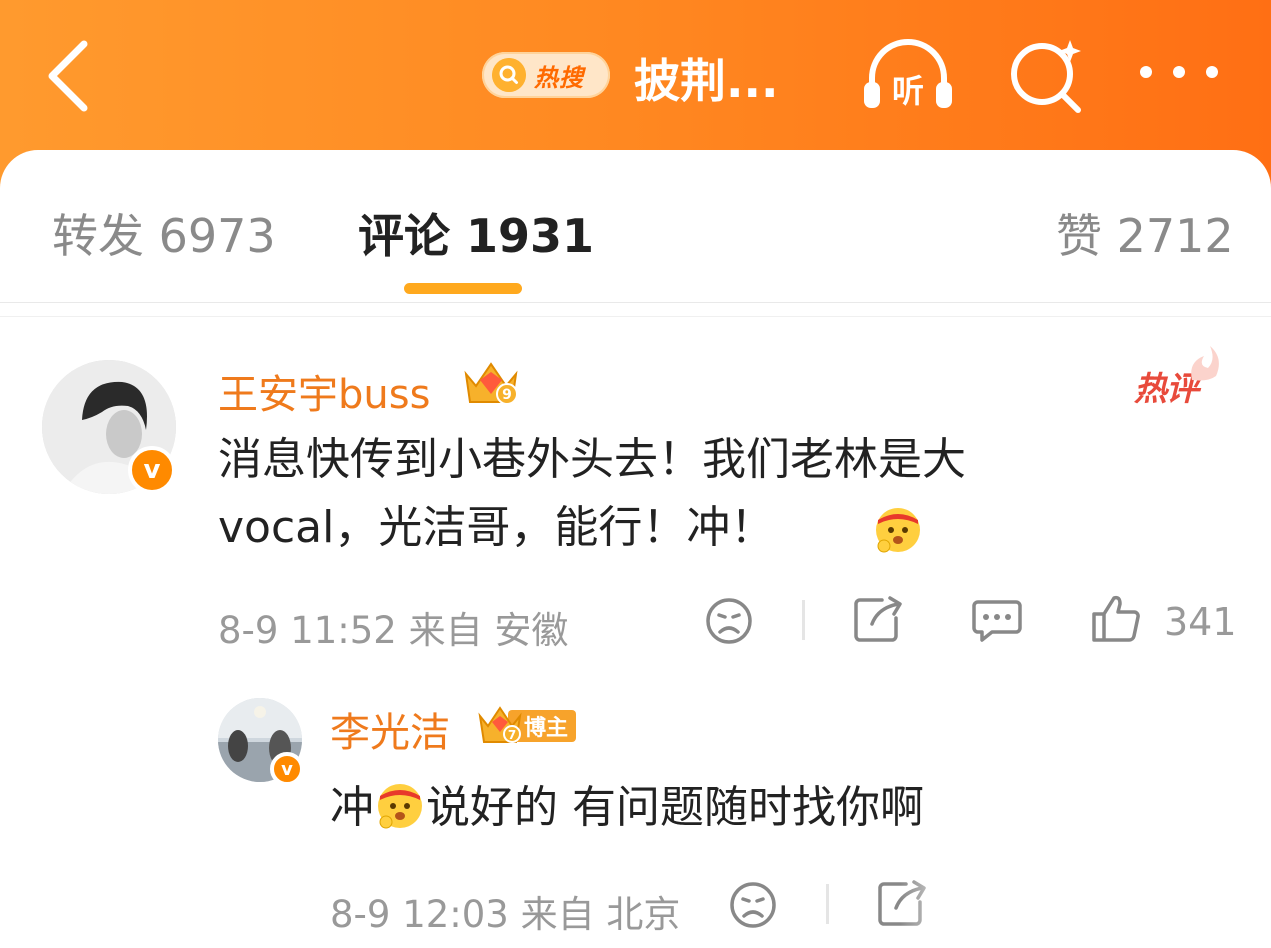 Image resolution: width=1271 pixels, height=948 pixels. I want to click on hot-search-label: 热搜, so click(559, 78).